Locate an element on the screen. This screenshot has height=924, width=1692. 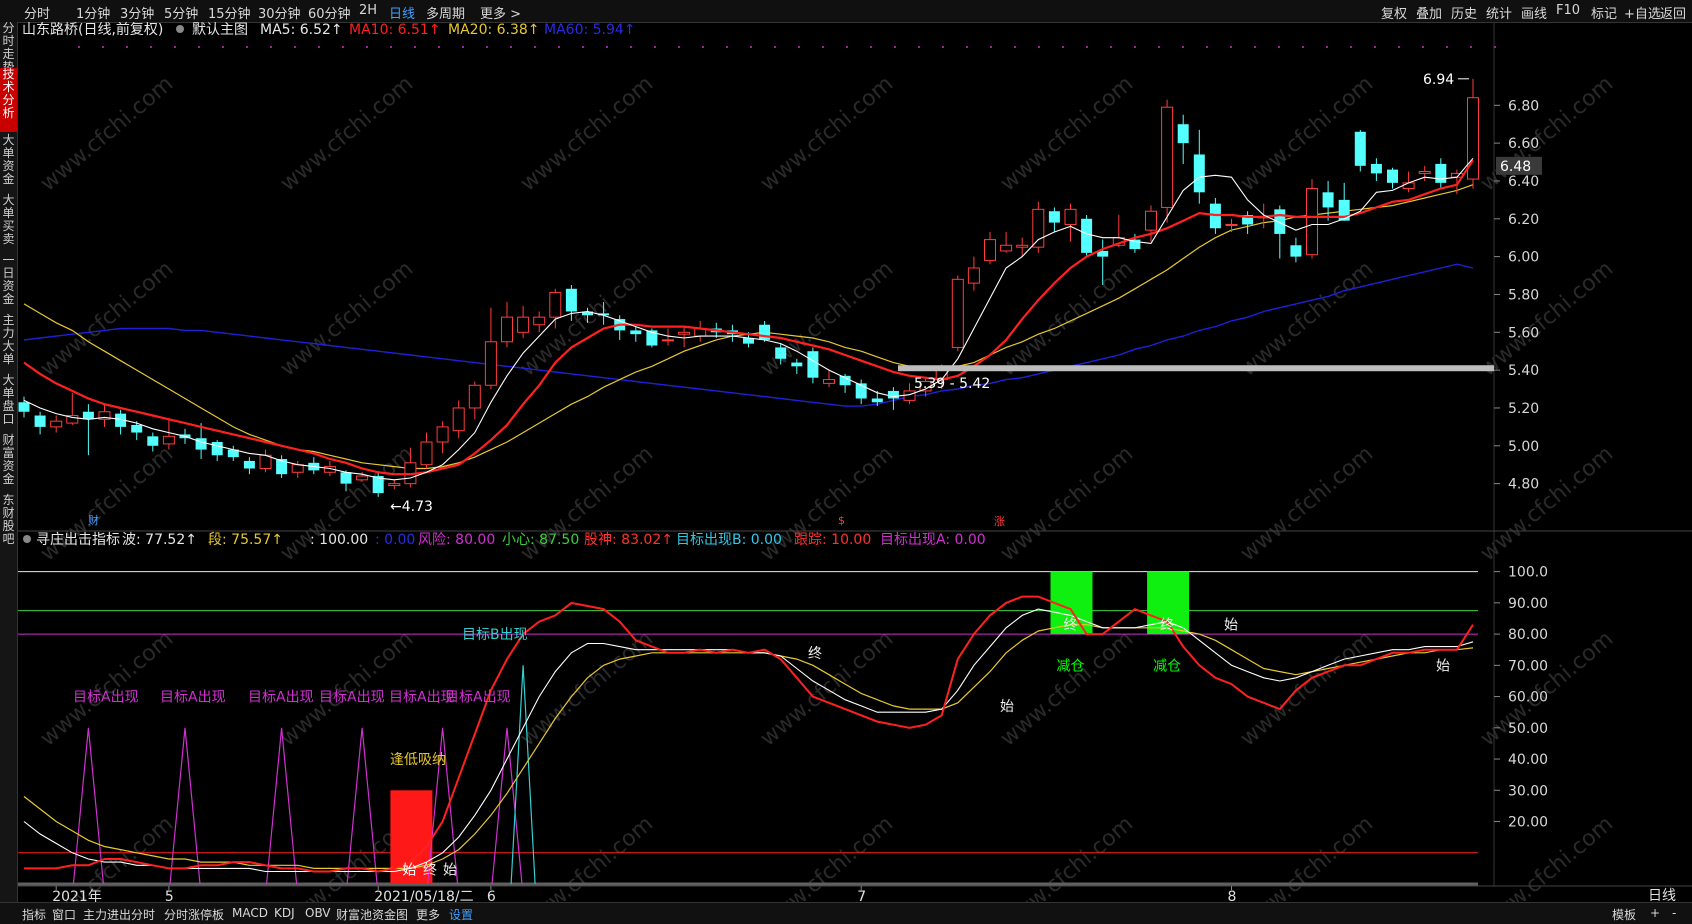
legend-dots is located at coordinates (787, 47).